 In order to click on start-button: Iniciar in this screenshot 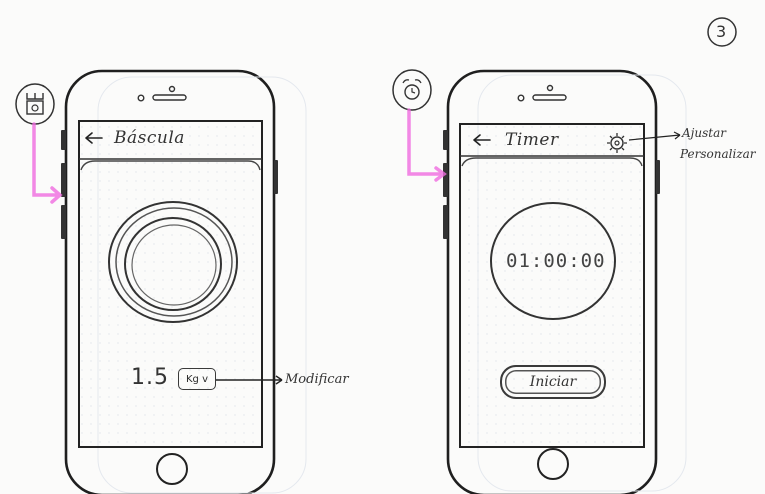, I will do `click(553, 382)`.